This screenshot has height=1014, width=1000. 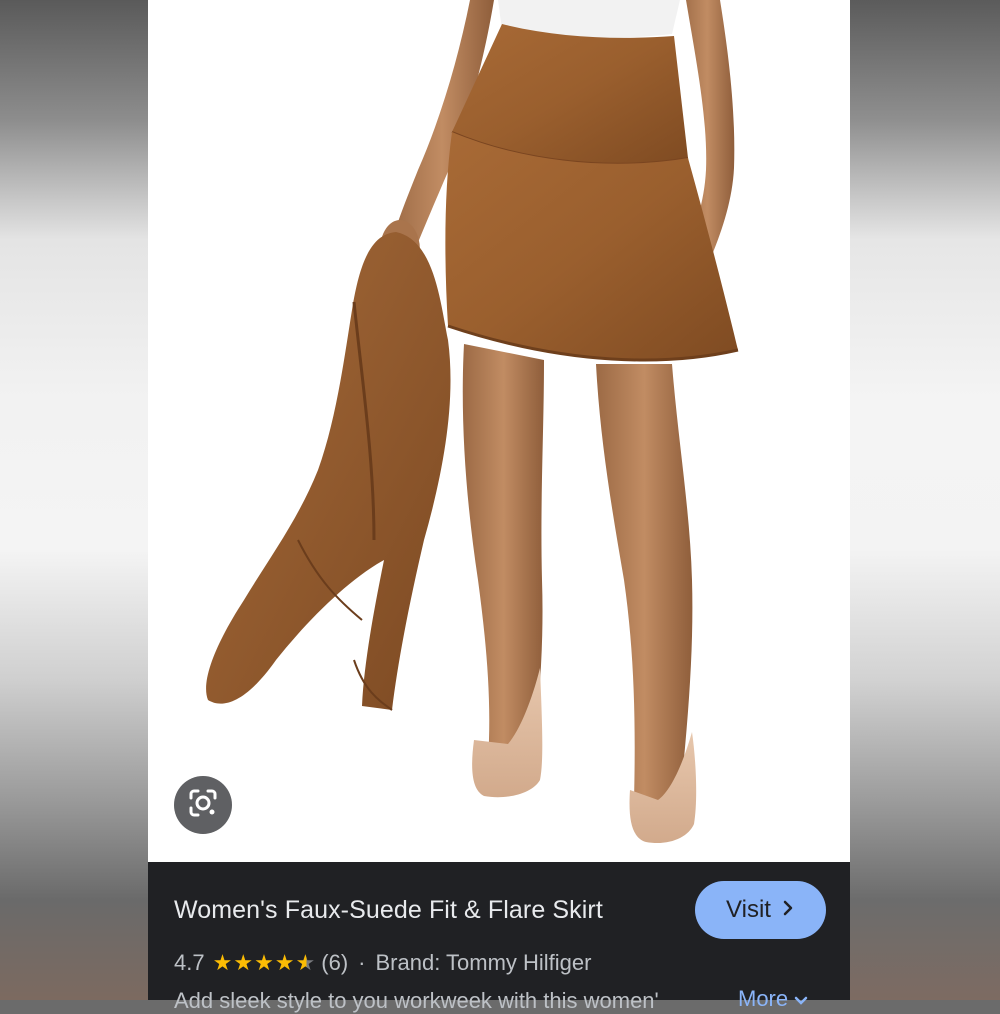 I want to click on rating-stars: ★ ★ ★ ★ ★, so click(x=264, y=963).